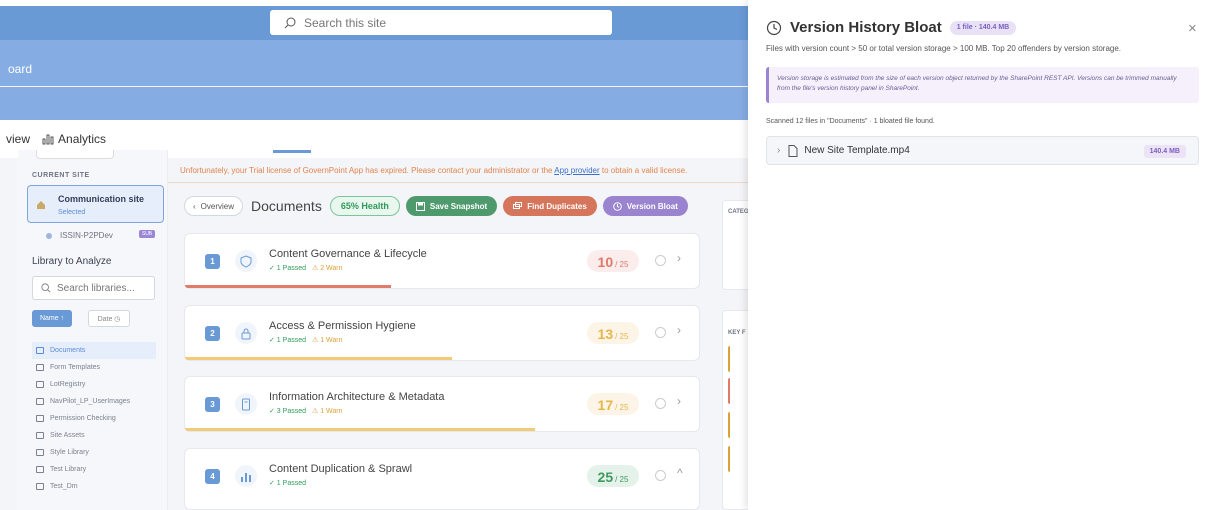 The image size is (1211, 510). Describe the element at coordinates (576, 170) in the screenshot. I see `app-provider-link: App provider` at that location.